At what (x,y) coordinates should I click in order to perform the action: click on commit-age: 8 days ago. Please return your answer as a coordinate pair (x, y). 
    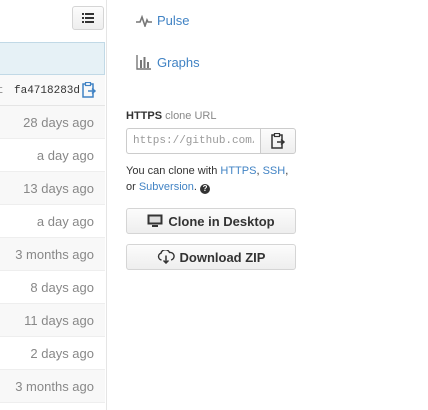
    Looking at the image, I should click on (62, 287).